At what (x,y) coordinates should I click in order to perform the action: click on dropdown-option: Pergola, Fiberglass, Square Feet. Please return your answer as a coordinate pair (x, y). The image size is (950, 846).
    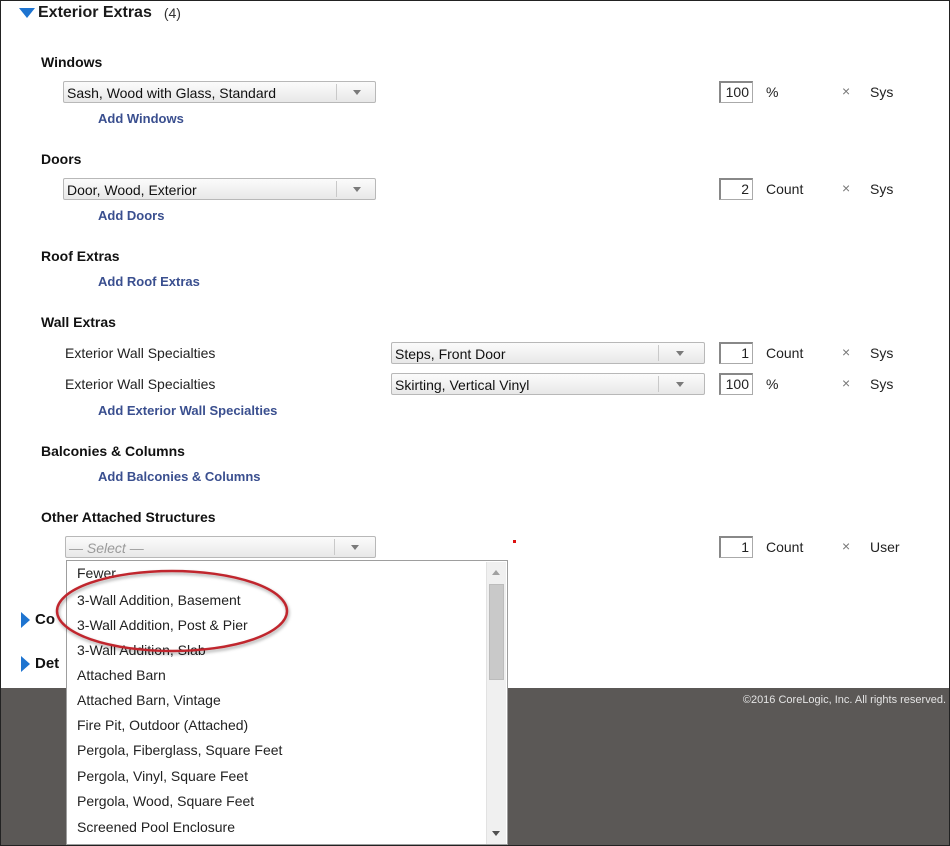
    Looking at the image, I should click on (179, 750).